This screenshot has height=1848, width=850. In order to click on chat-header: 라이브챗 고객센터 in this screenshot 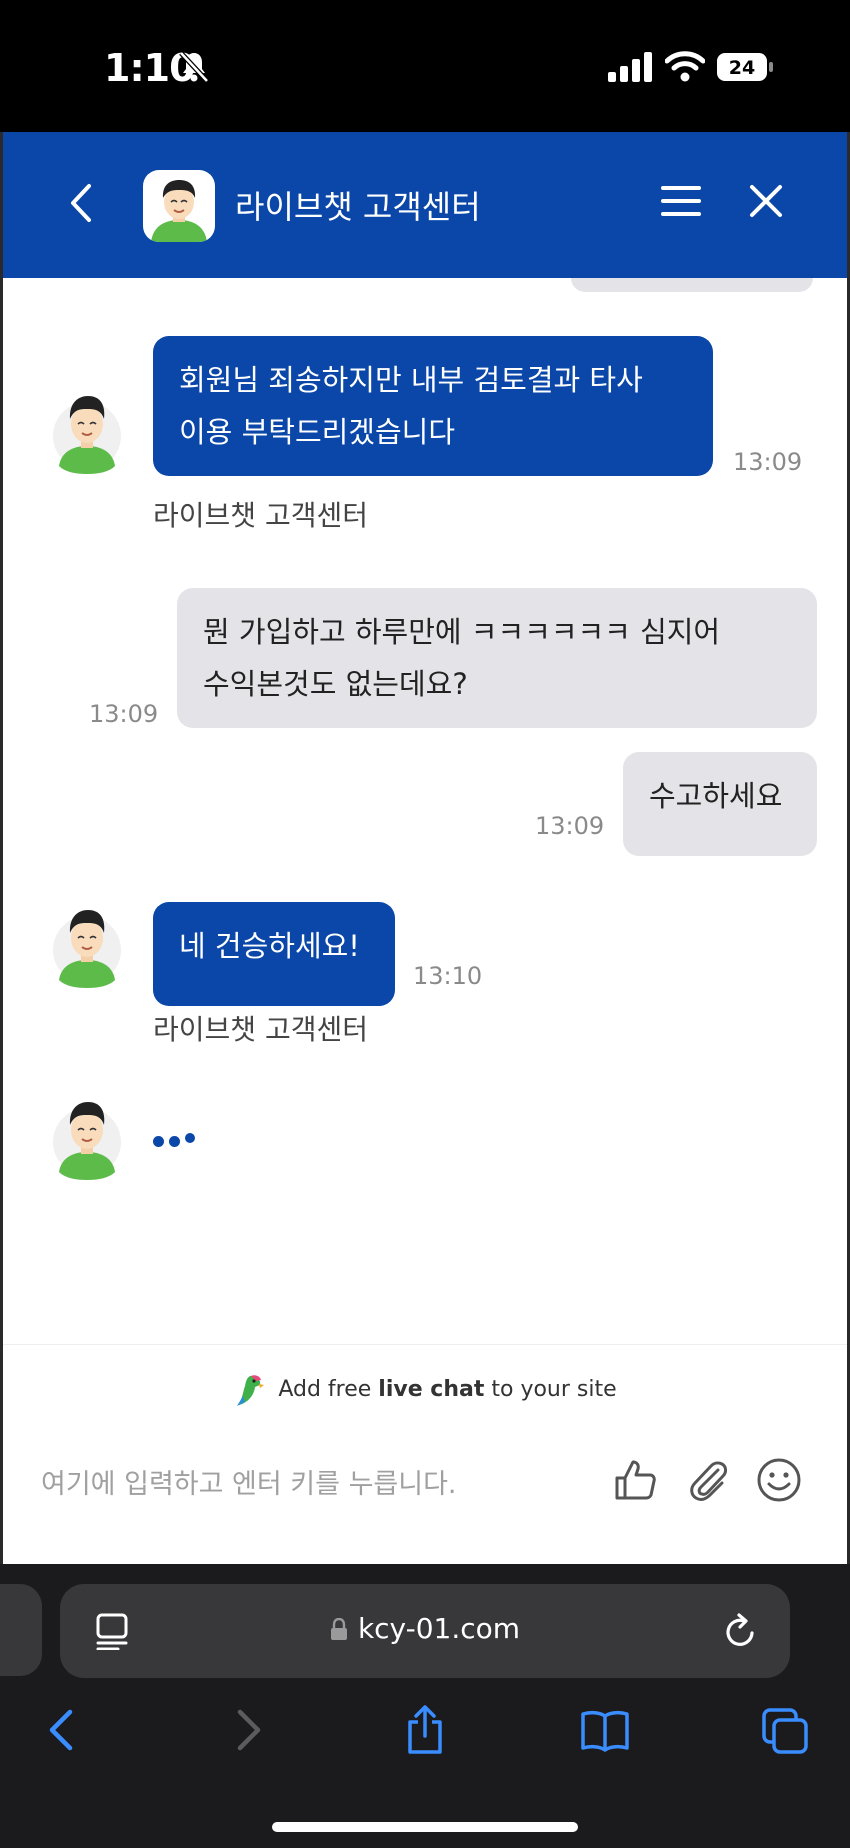, I will do `click(425, 205)`.